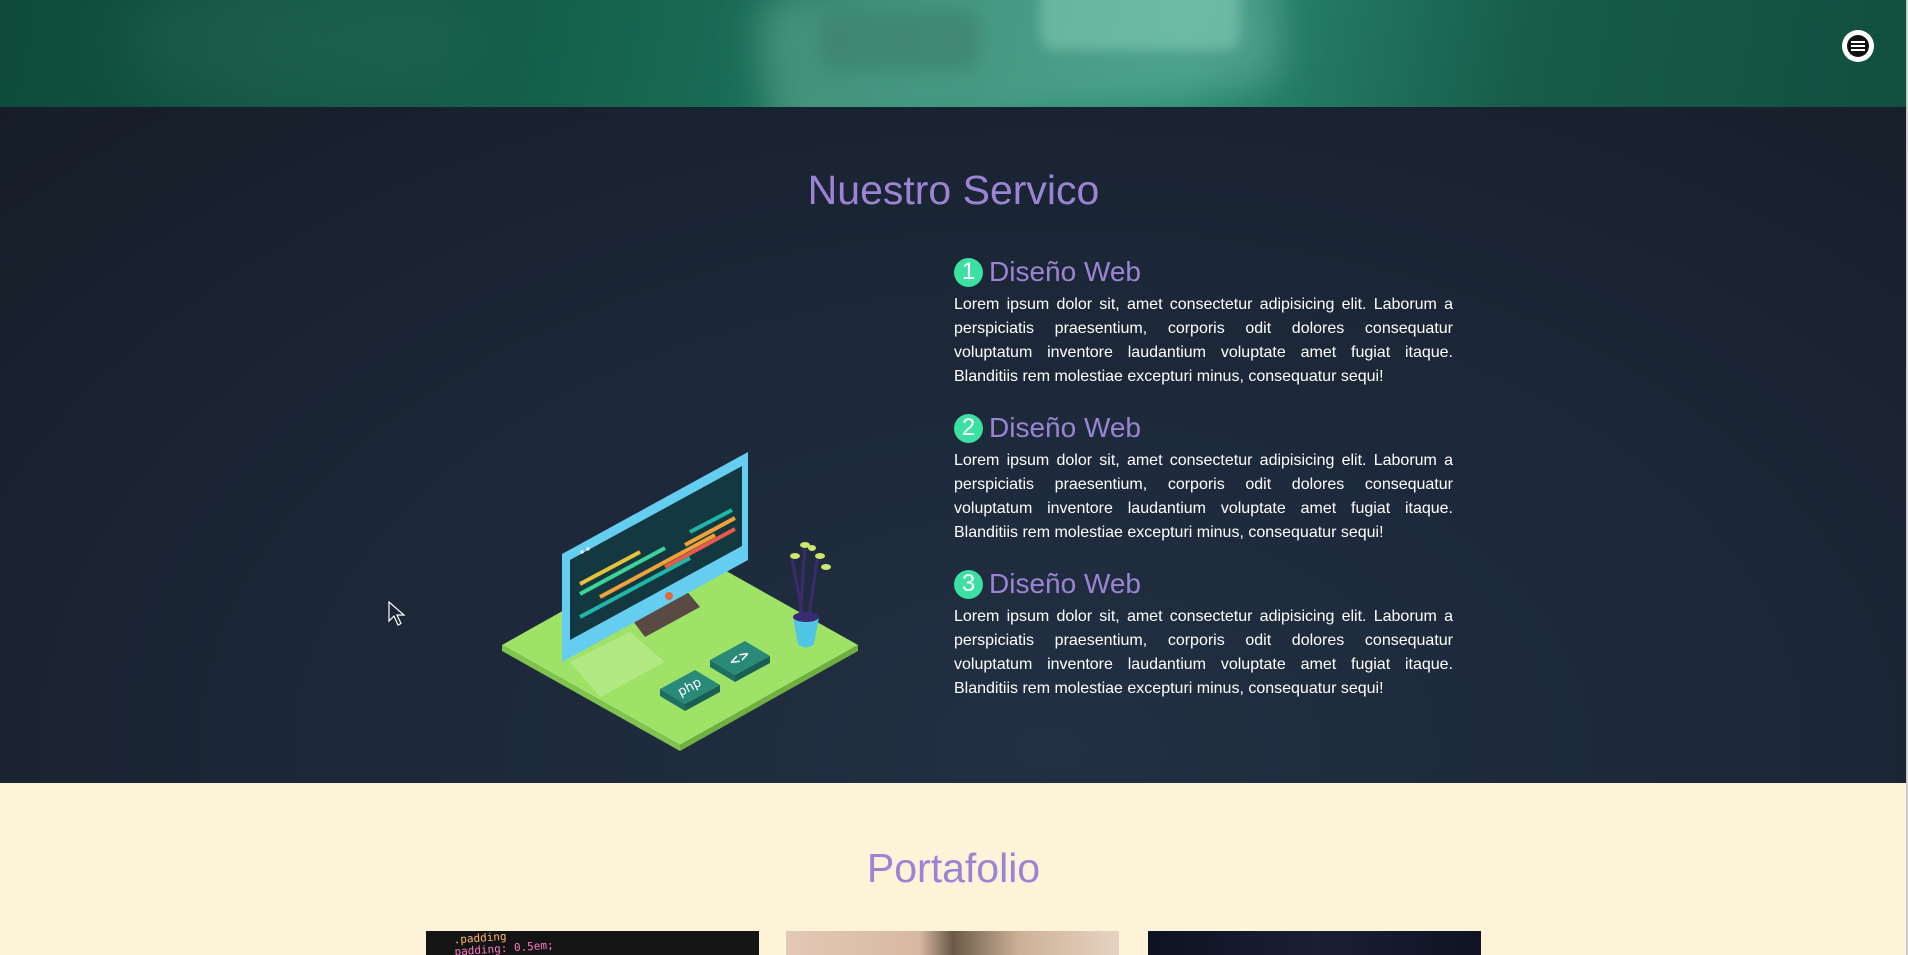  What do you see at coordinates (397, 613) in the screenshot?
I see `mouse-cursor-icon` at bounding box center [397, 613].